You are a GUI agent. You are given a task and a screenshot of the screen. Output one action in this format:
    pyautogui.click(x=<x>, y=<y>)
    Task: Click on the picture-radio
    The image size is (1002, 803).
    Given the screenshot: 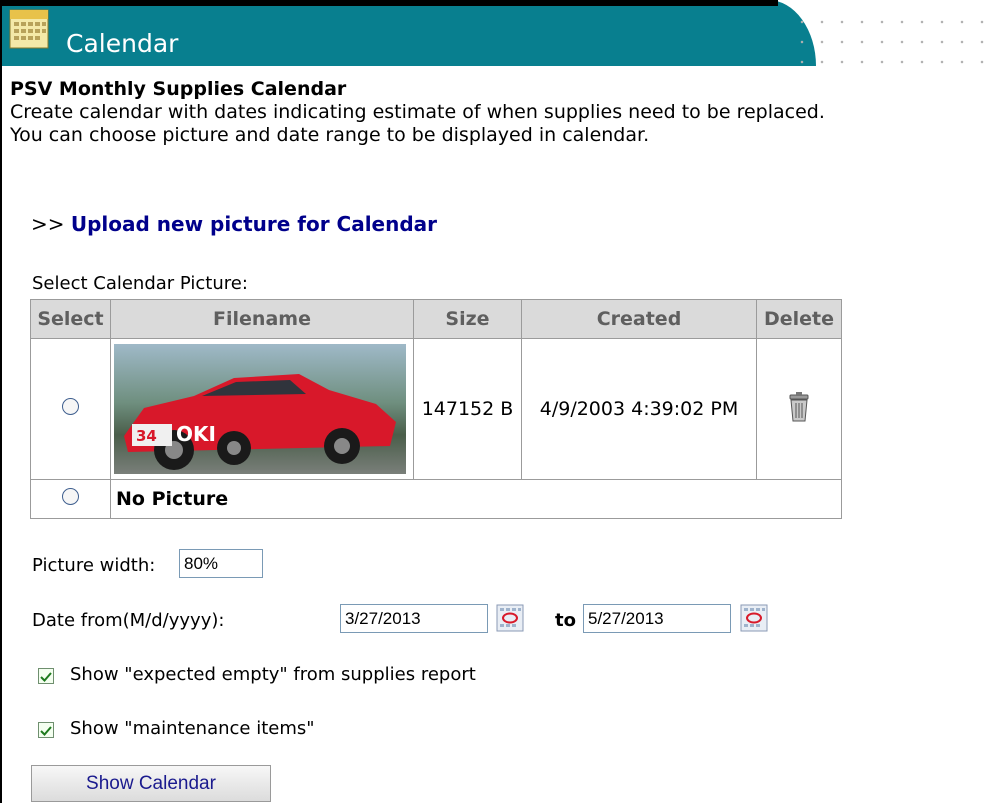 What is the action you would take?
    pyautogui.click(x=70, y=406)
    